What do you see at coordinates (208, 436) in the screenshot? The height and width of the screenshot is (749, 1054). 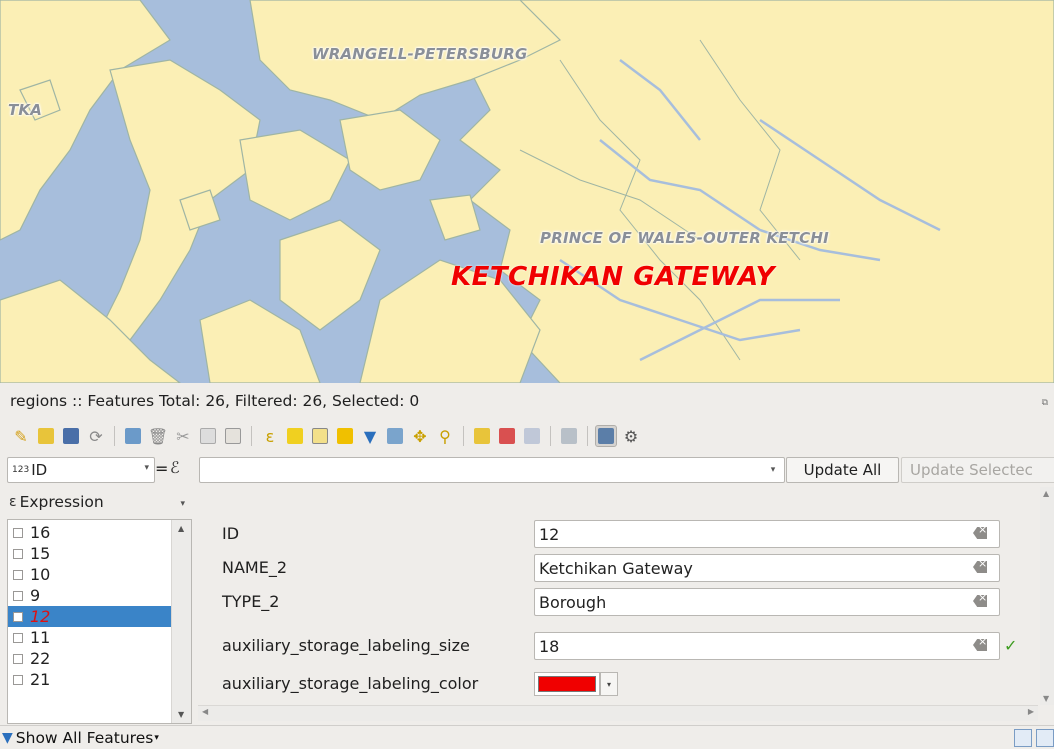 I see `copy-icon` at bounding box center [208, 436].